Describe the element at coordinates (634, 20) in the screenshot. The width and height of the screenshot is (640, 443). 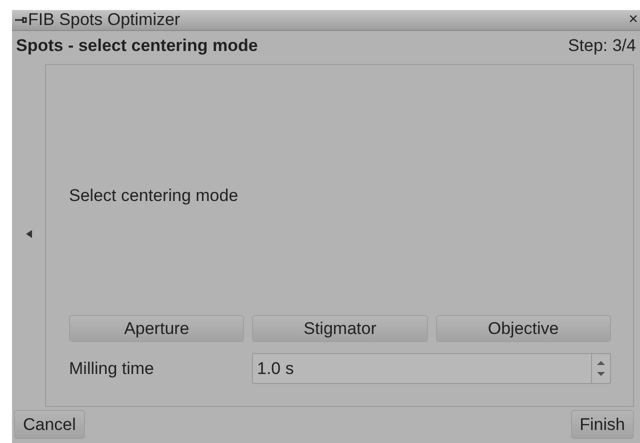
I see `close-button: ×` at that location.